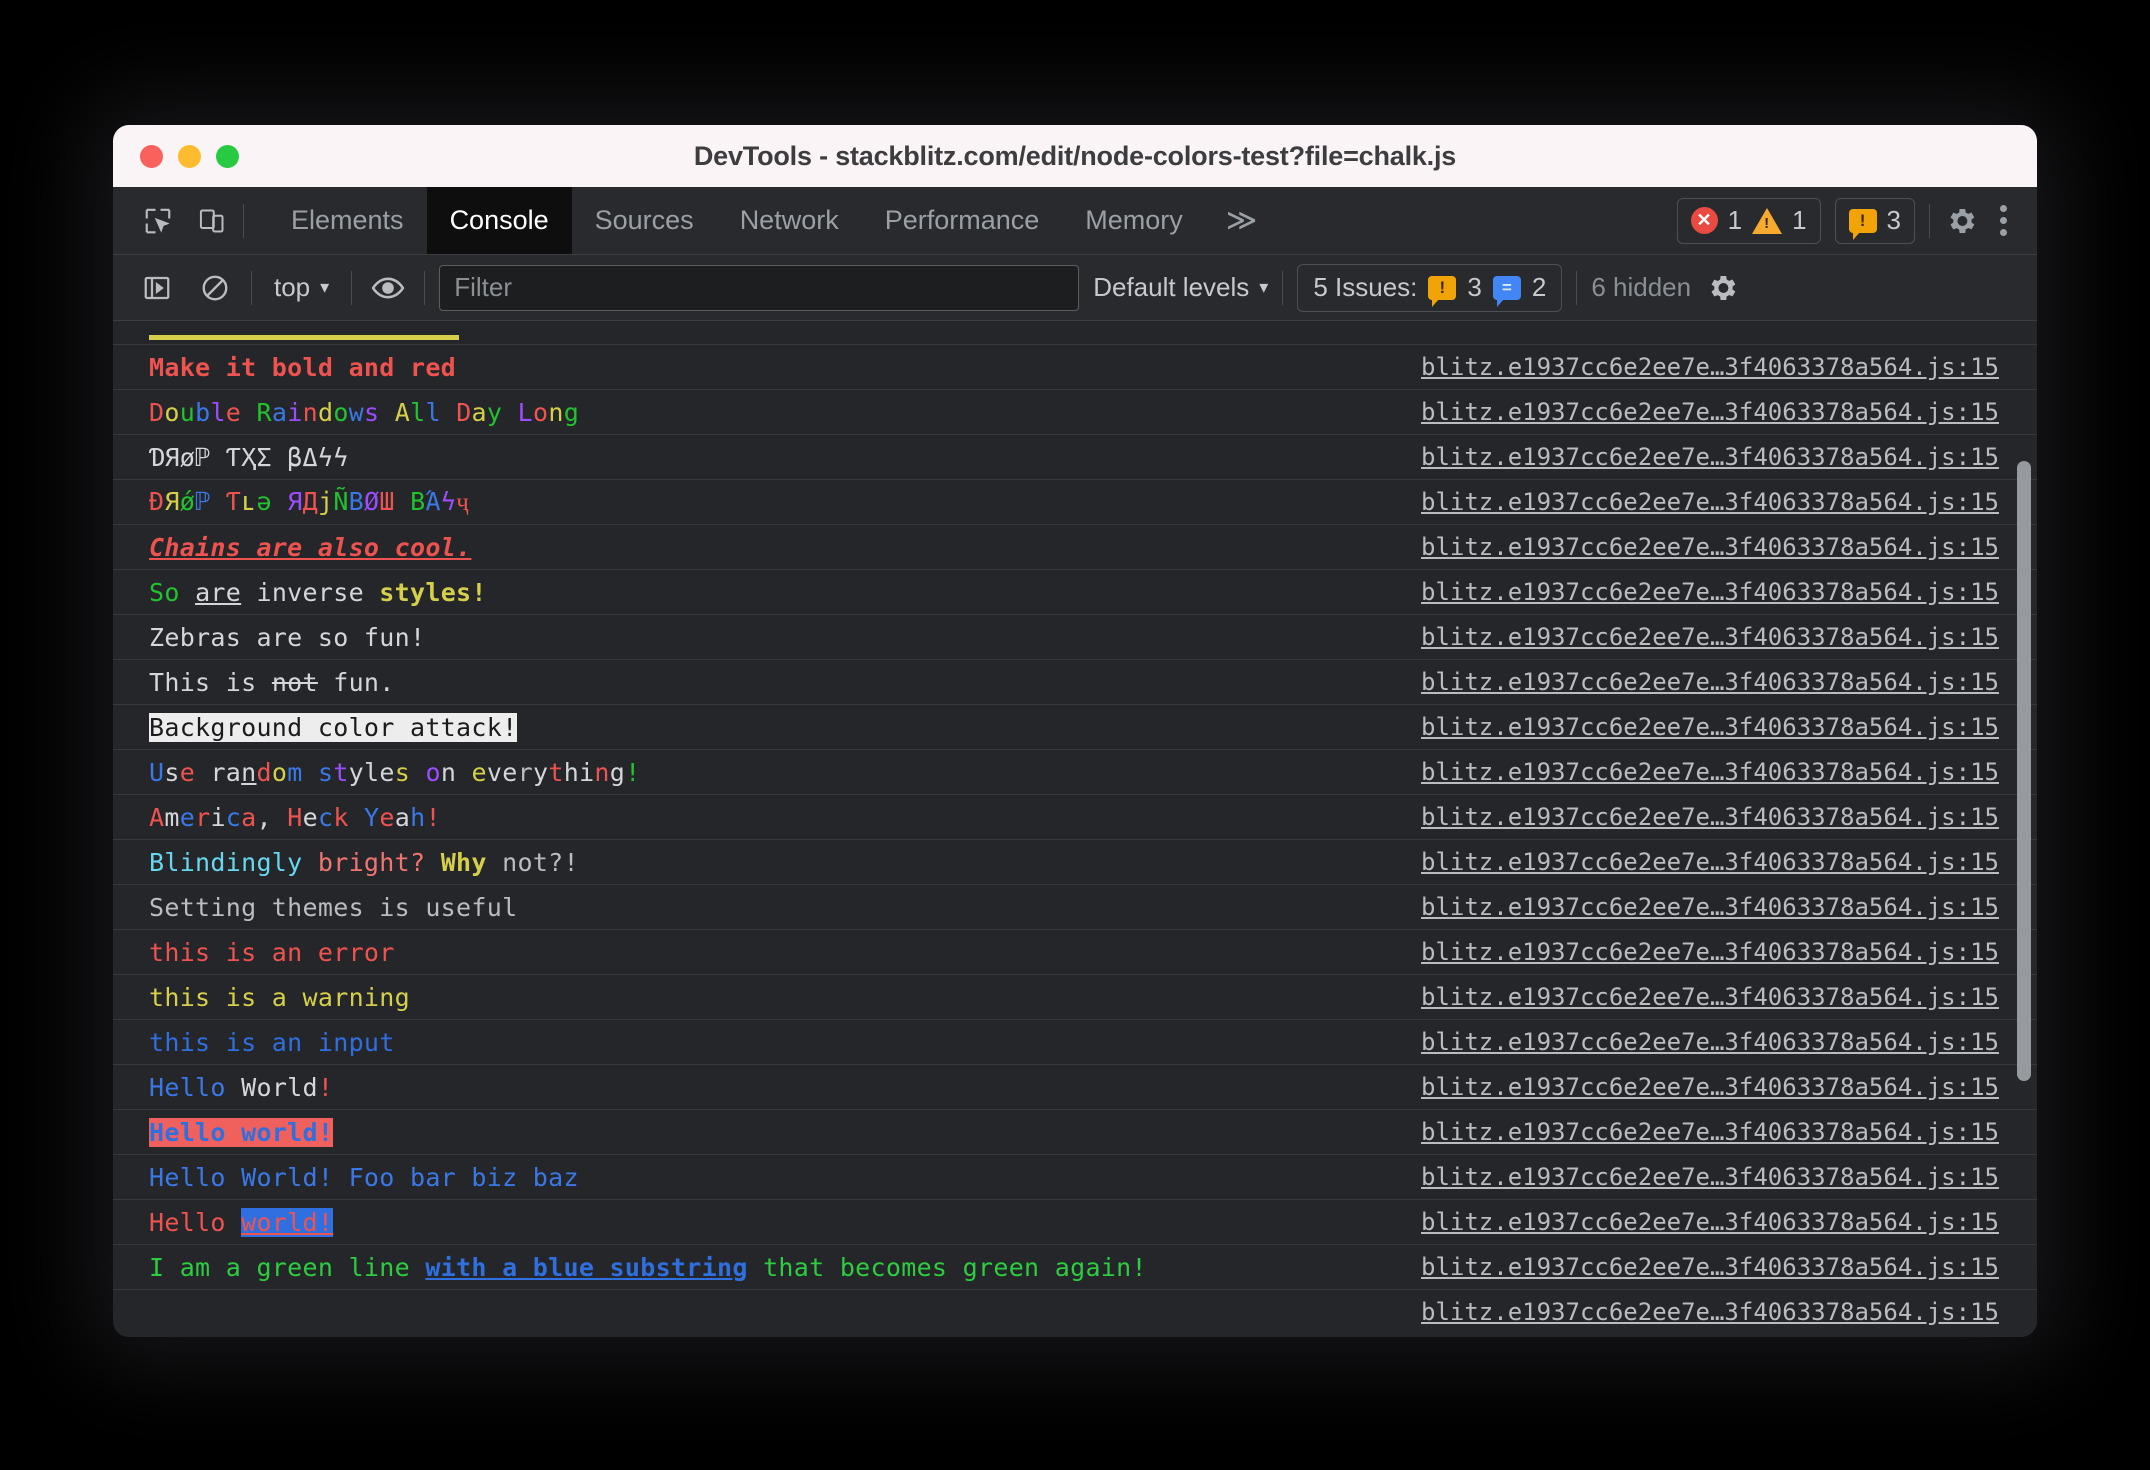  What do you see at coordinates (215, 288) in the screenshot?
I see `clear-console-icon` at bounding box center [215, 288].